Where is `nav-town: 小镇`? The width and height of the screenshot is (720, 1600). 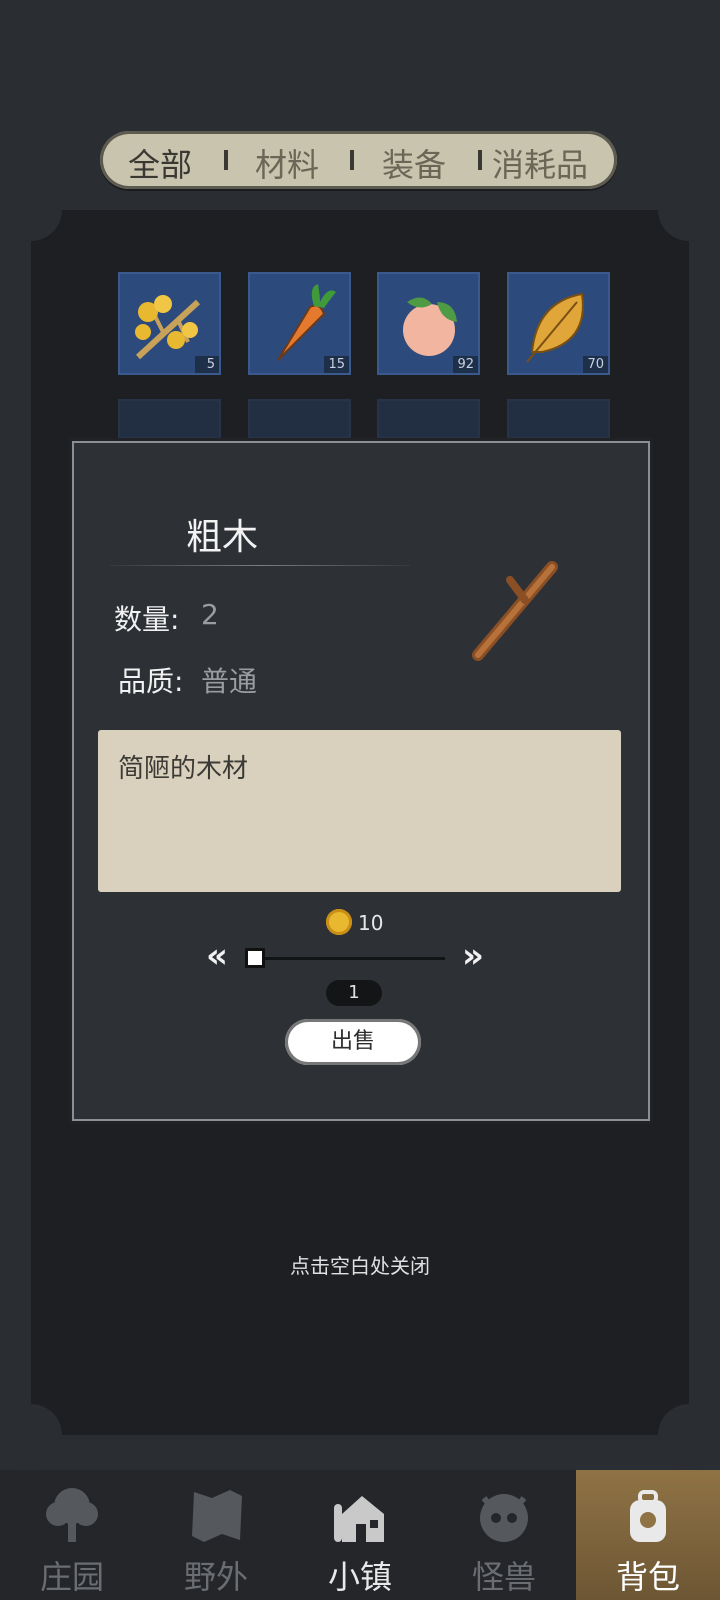
nav-town: 小镇 is located at coordinates (360, 1535).